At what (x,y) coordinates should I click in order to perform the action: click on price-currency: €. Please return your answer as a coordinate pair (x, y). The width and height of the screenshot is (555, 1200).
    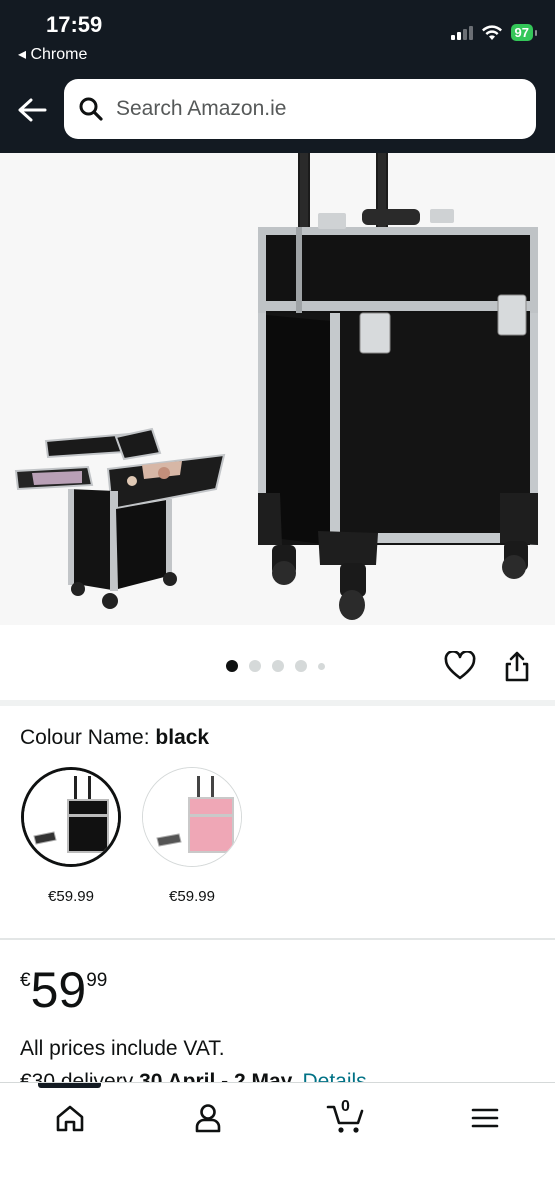
    Looking at the image, I should click on (25, 980).